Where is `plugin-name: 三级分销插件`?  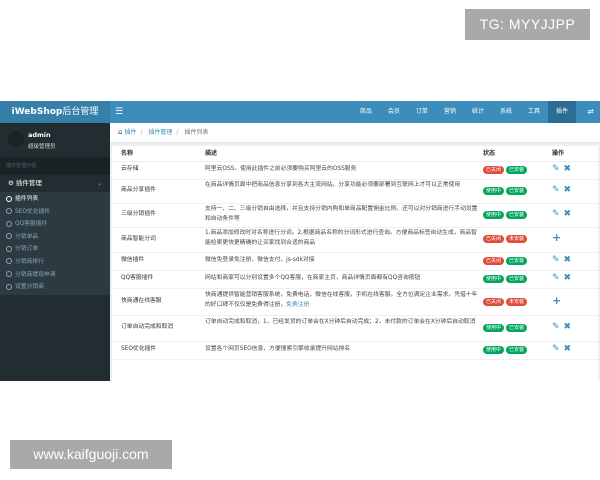
plugin-name: 三级分销插件 is located at coordinates (138, 214).